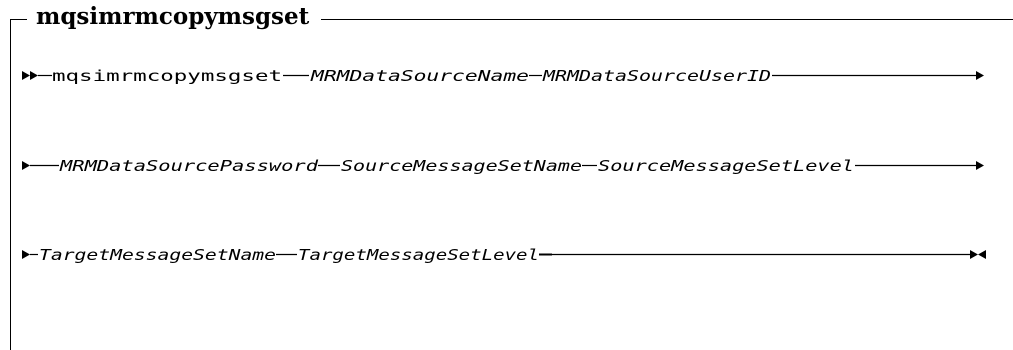 This screenshot has height=350, width=1013. I want to click on param-variable: MRMDataSourceName, so click(419, 76).